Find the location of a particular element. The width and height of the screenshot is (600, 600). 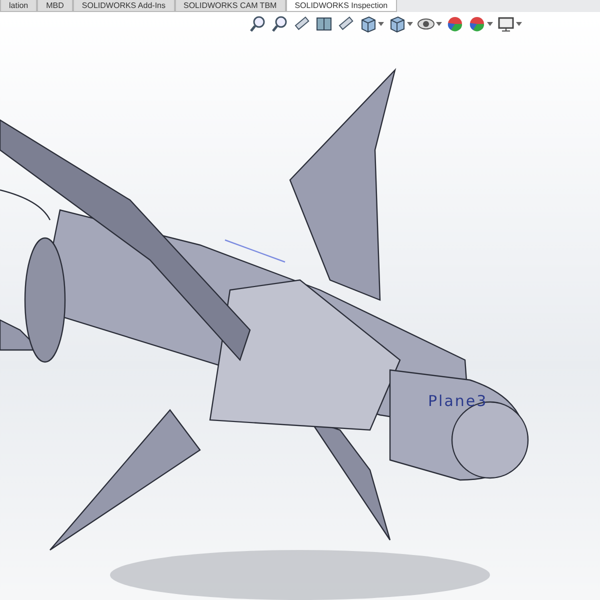

section-icon is located at coordinates (323, 24).